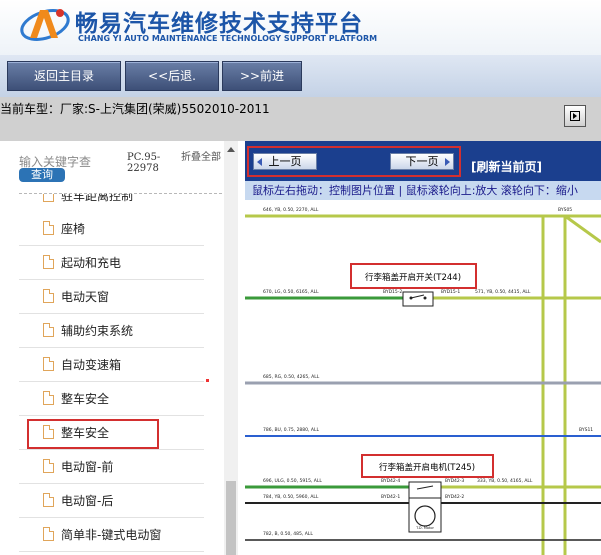 Image resolution: width=601 pixels, height=555 pixels. I want to click on splice-label: BYS11, so click(586, 430).